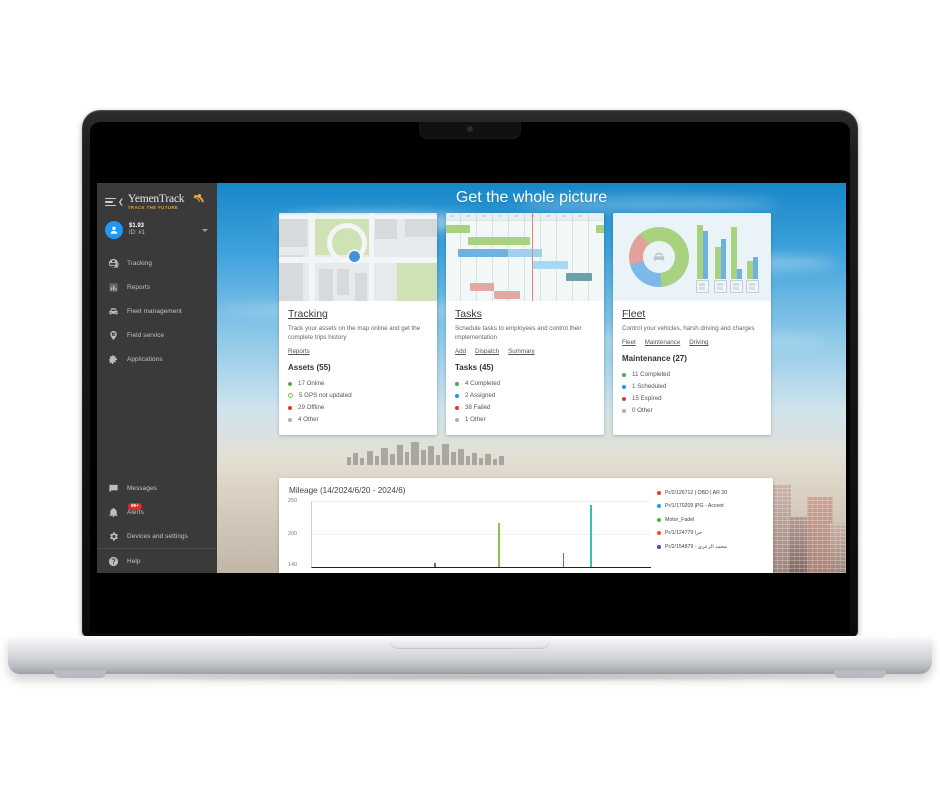 This screenshot has height=788, width=940. I want to click on status-dot-expired, so click(624, 398).